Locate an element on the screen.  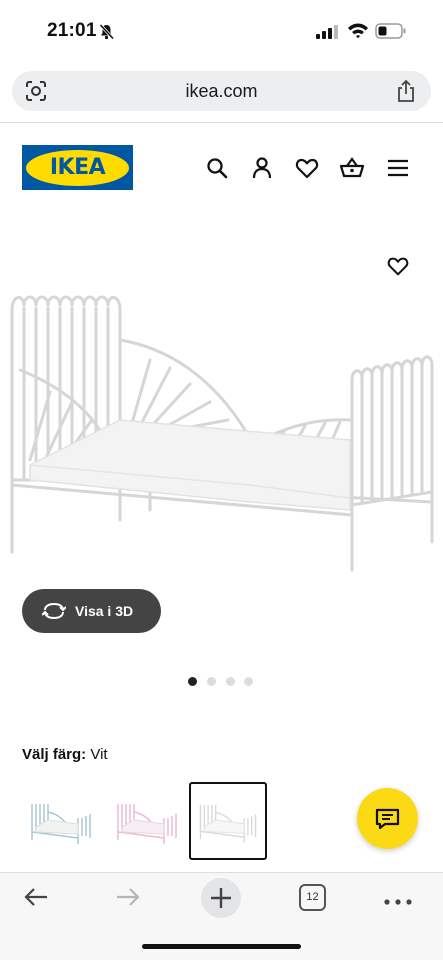
color-label: Välj färg: is located at coordinates (54, 754).